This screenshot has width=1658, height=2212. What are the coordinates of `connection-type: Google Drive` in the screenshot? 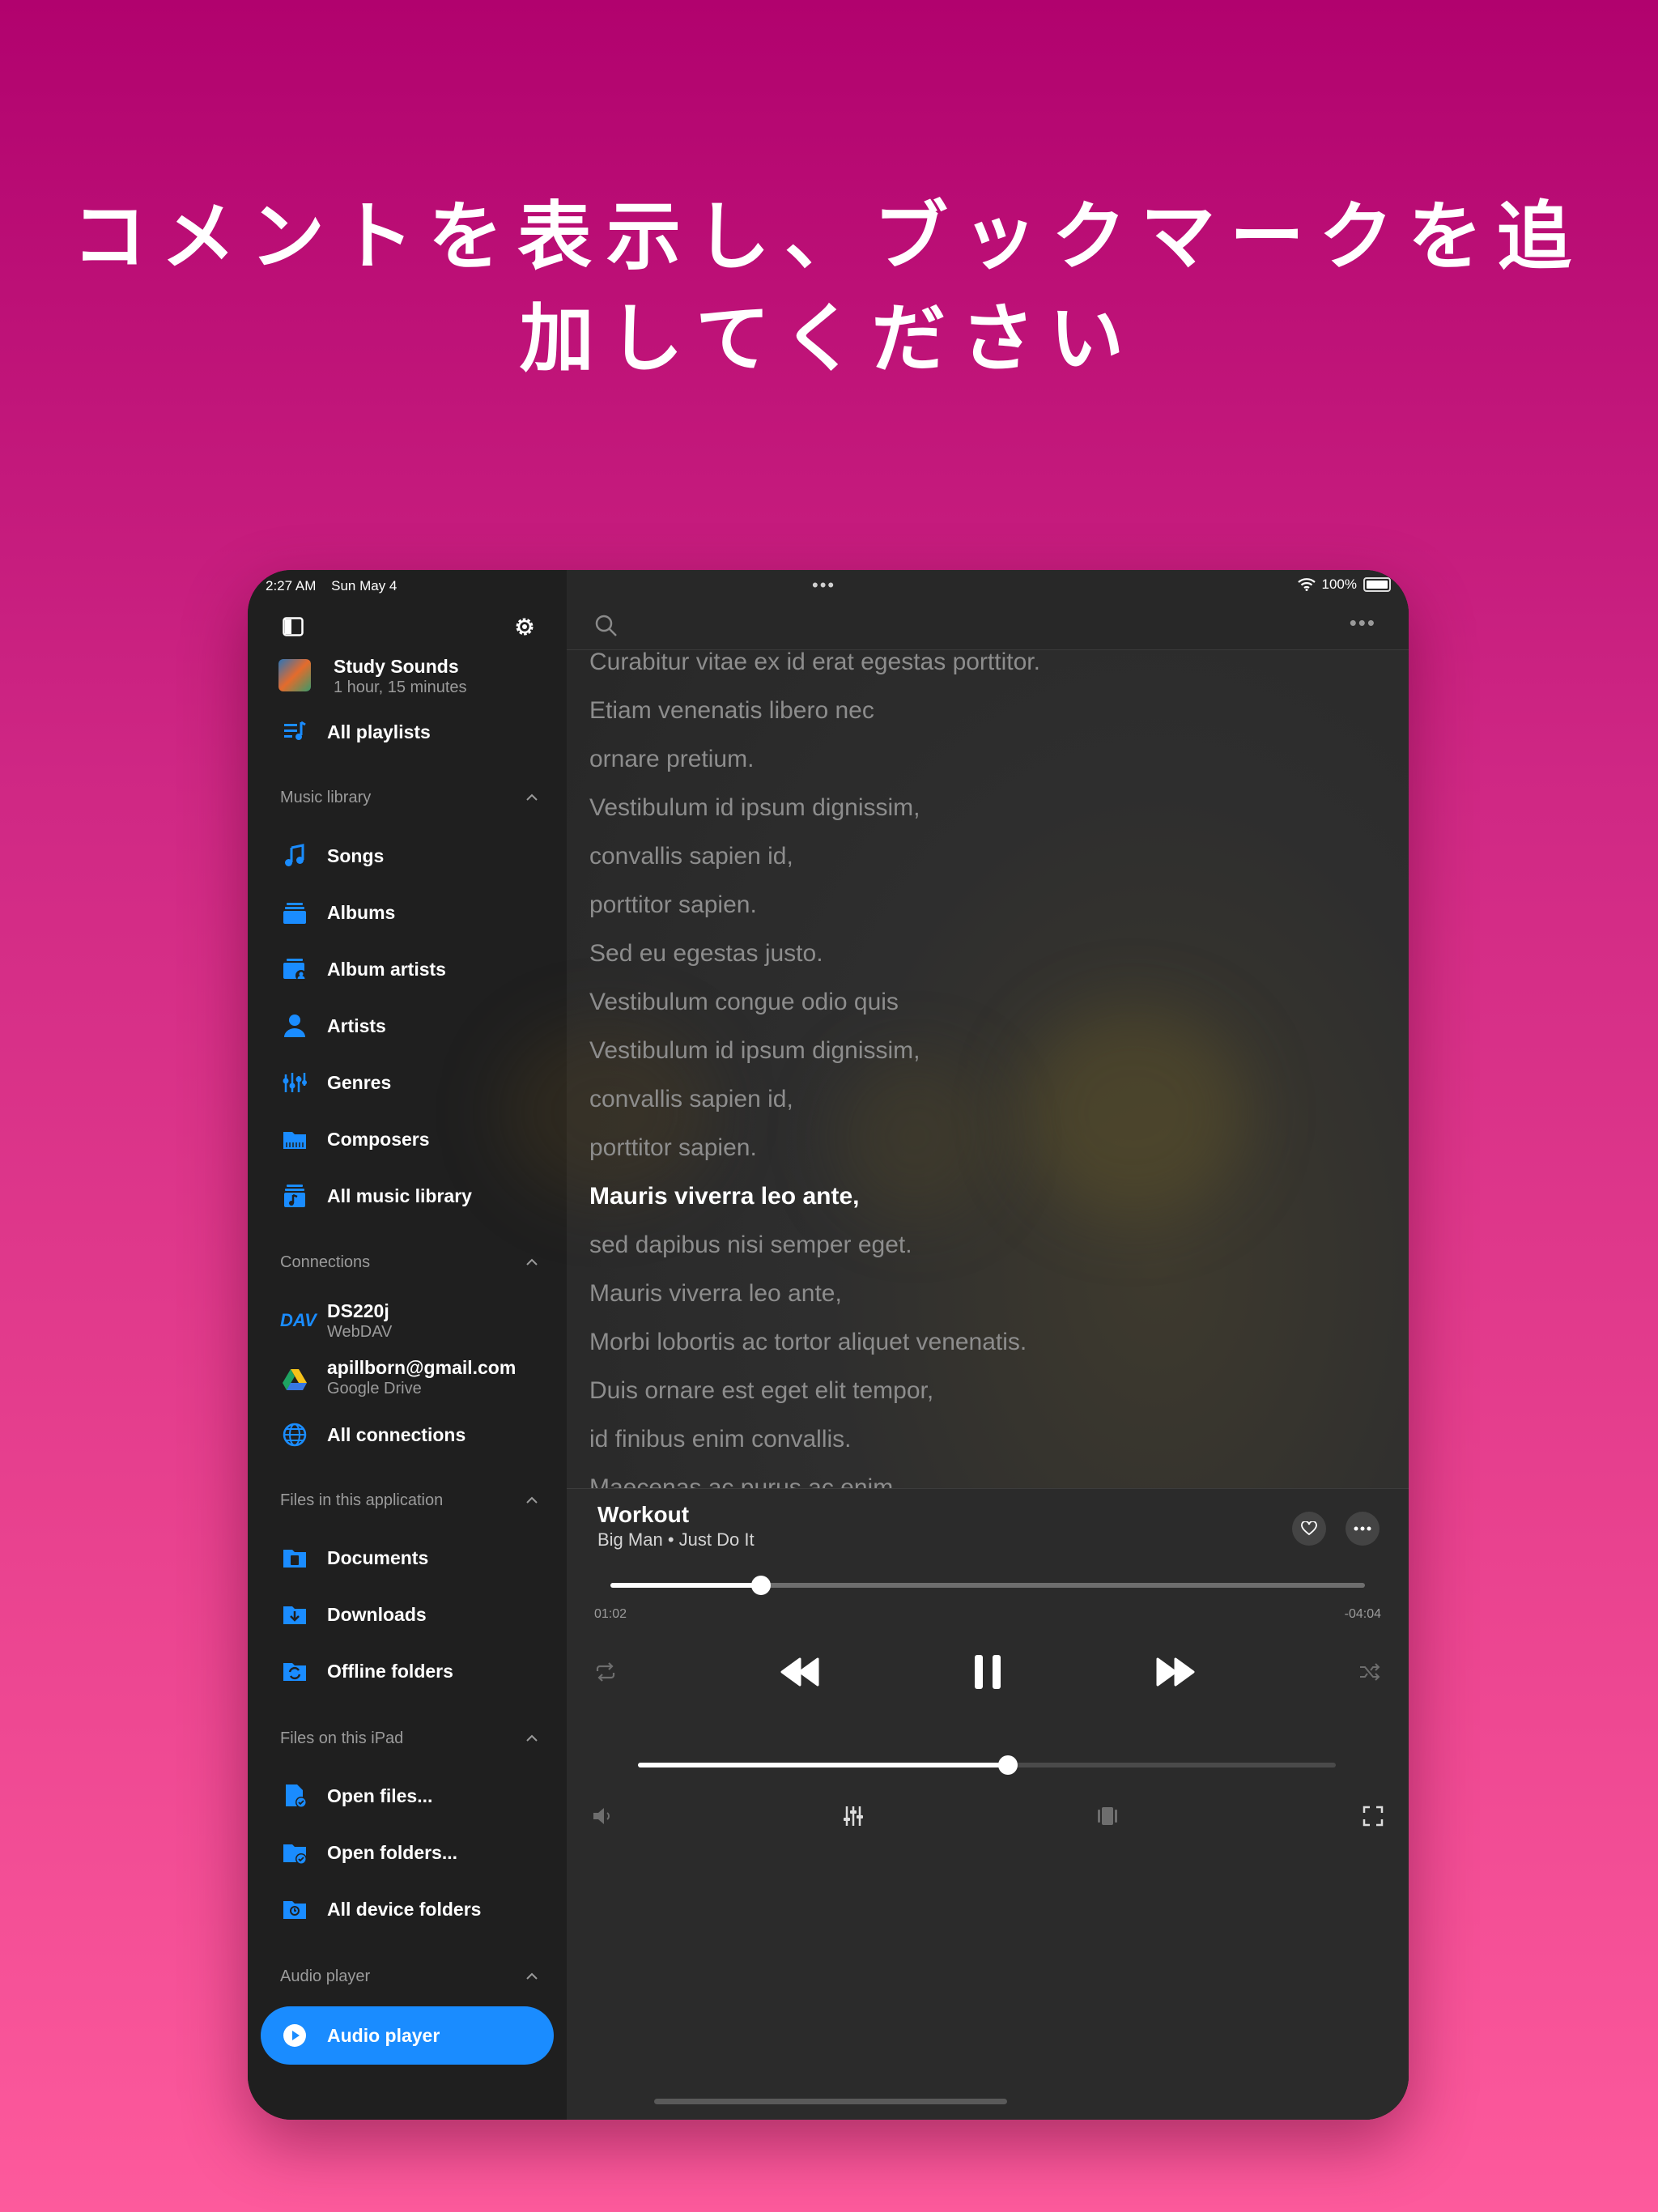 It's located at (374, 1389).